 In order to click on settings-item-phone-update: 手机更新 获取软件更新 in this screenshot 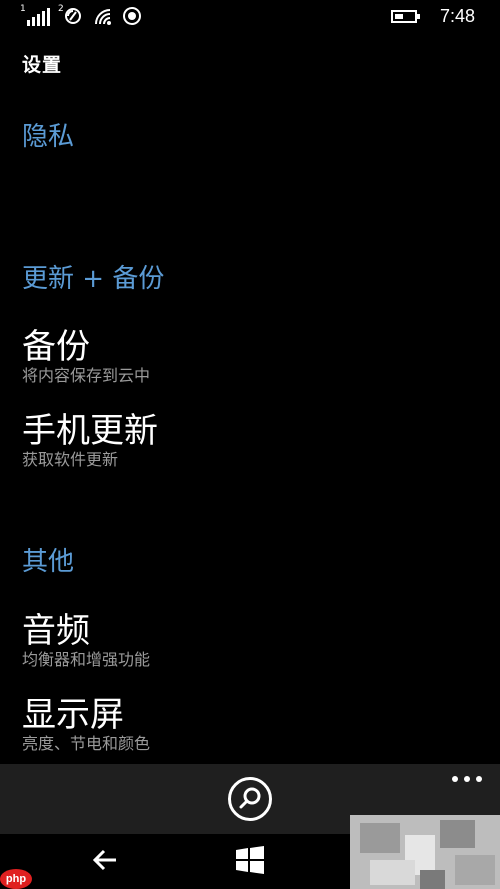, I will do `click(252, 440)`.